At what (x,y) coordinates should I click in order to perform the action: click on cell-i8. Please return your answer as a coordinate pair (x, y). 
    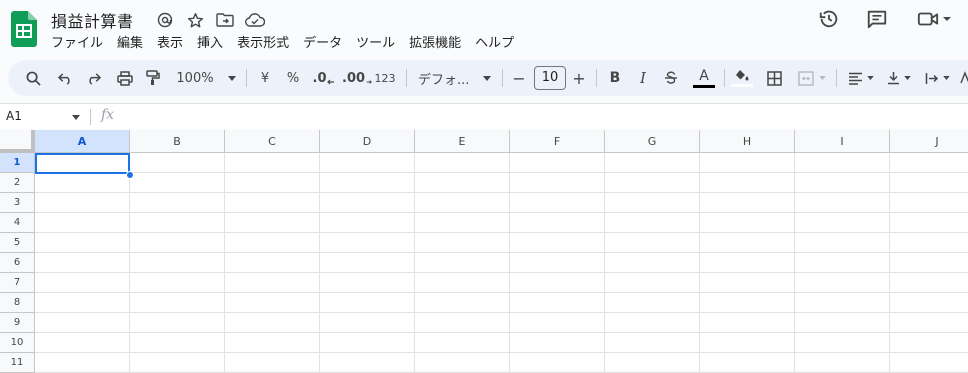
    Looking at the image, I should click on (842, 303).